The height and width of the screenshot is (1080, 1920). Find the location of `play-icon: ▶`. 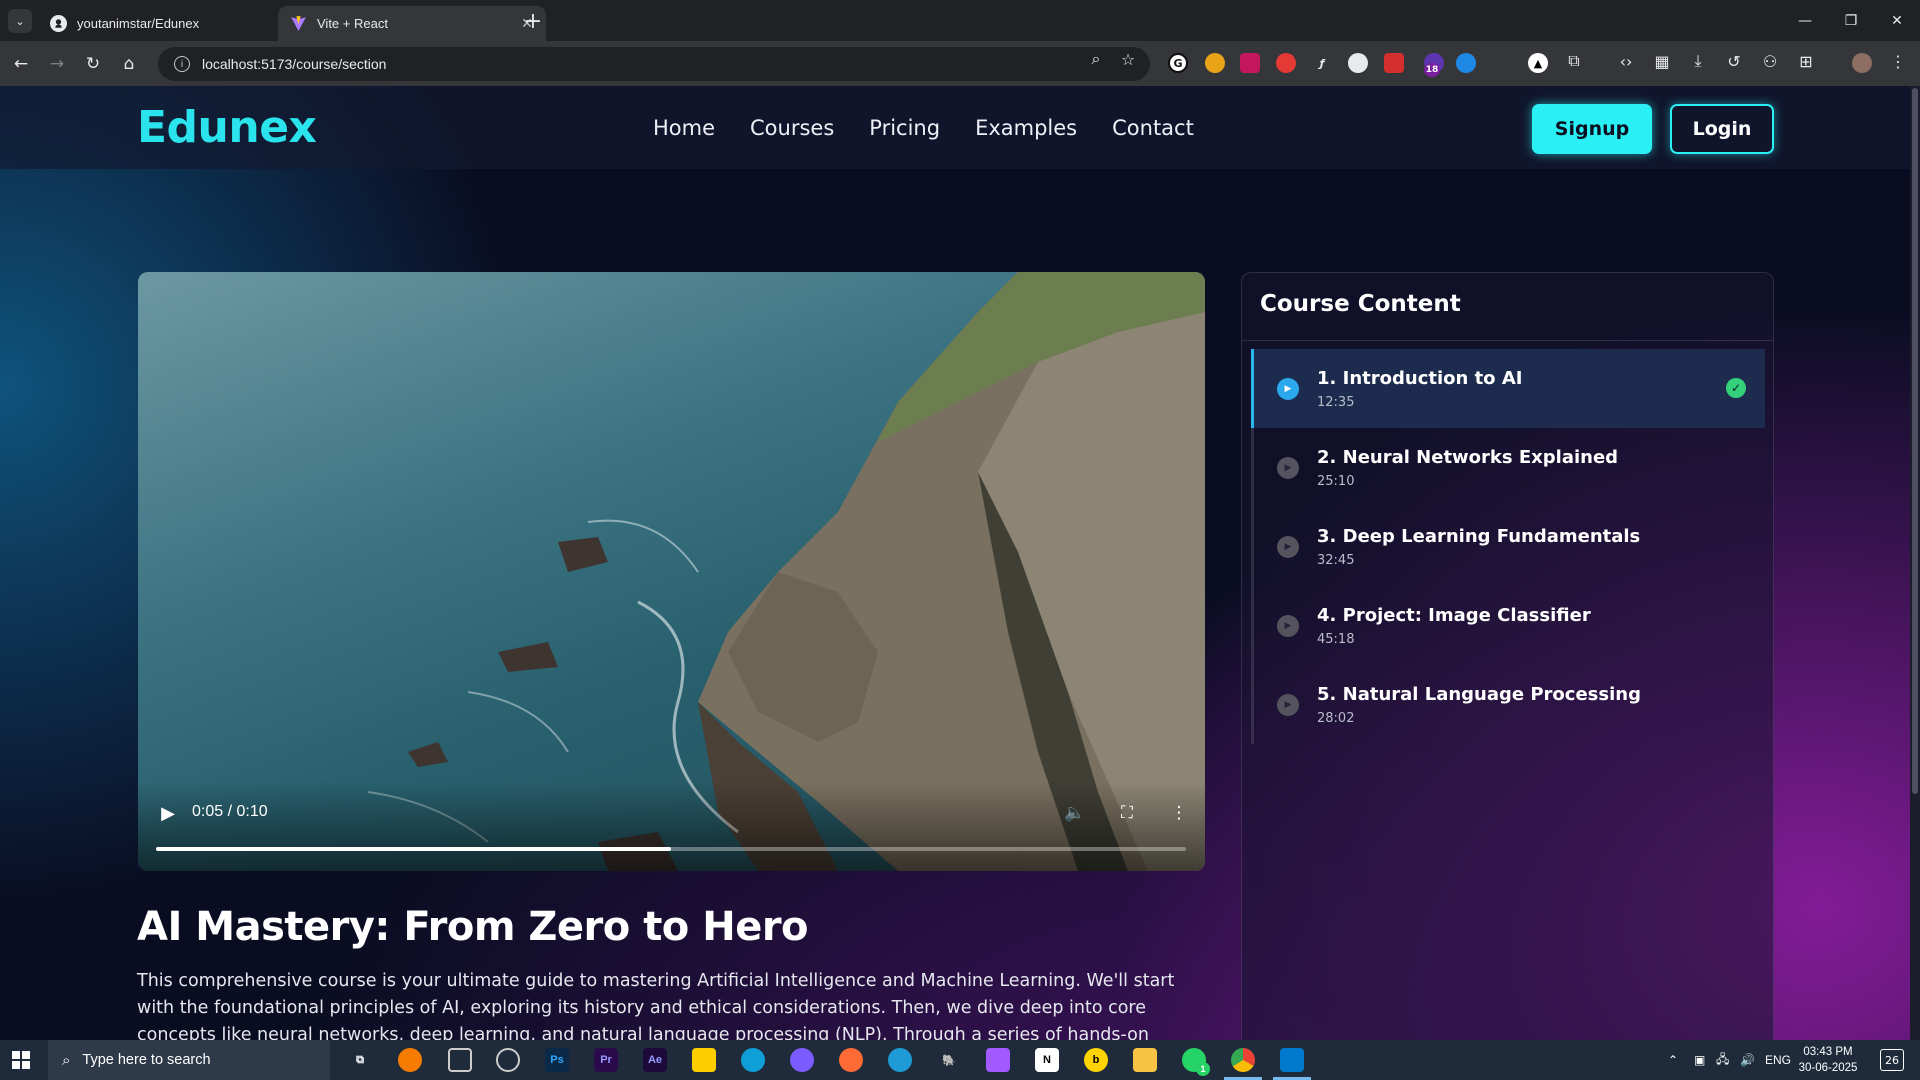

play-icon: ▶ is located at coordinates (168, 813).